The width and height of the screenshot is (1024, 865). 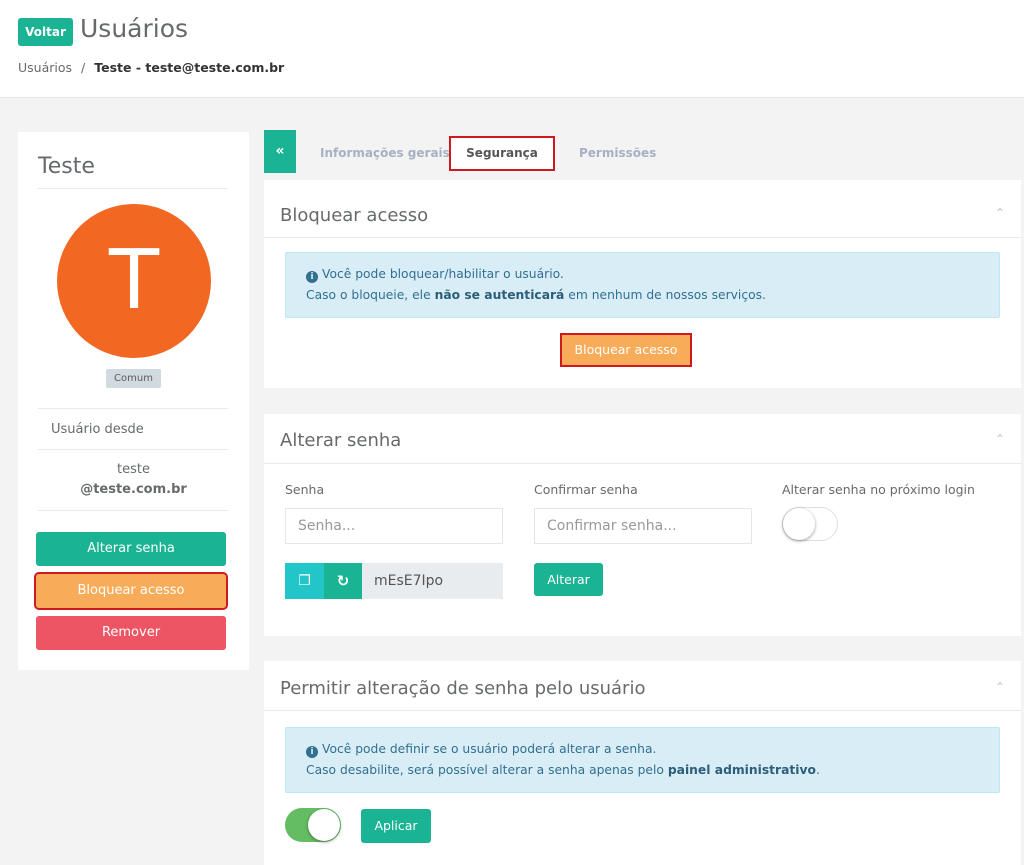 What do you see at coordinates (499, 295) in the screenshot?
I see `alert-bold-text: não se autenticará` at bounding box center [499, 295].